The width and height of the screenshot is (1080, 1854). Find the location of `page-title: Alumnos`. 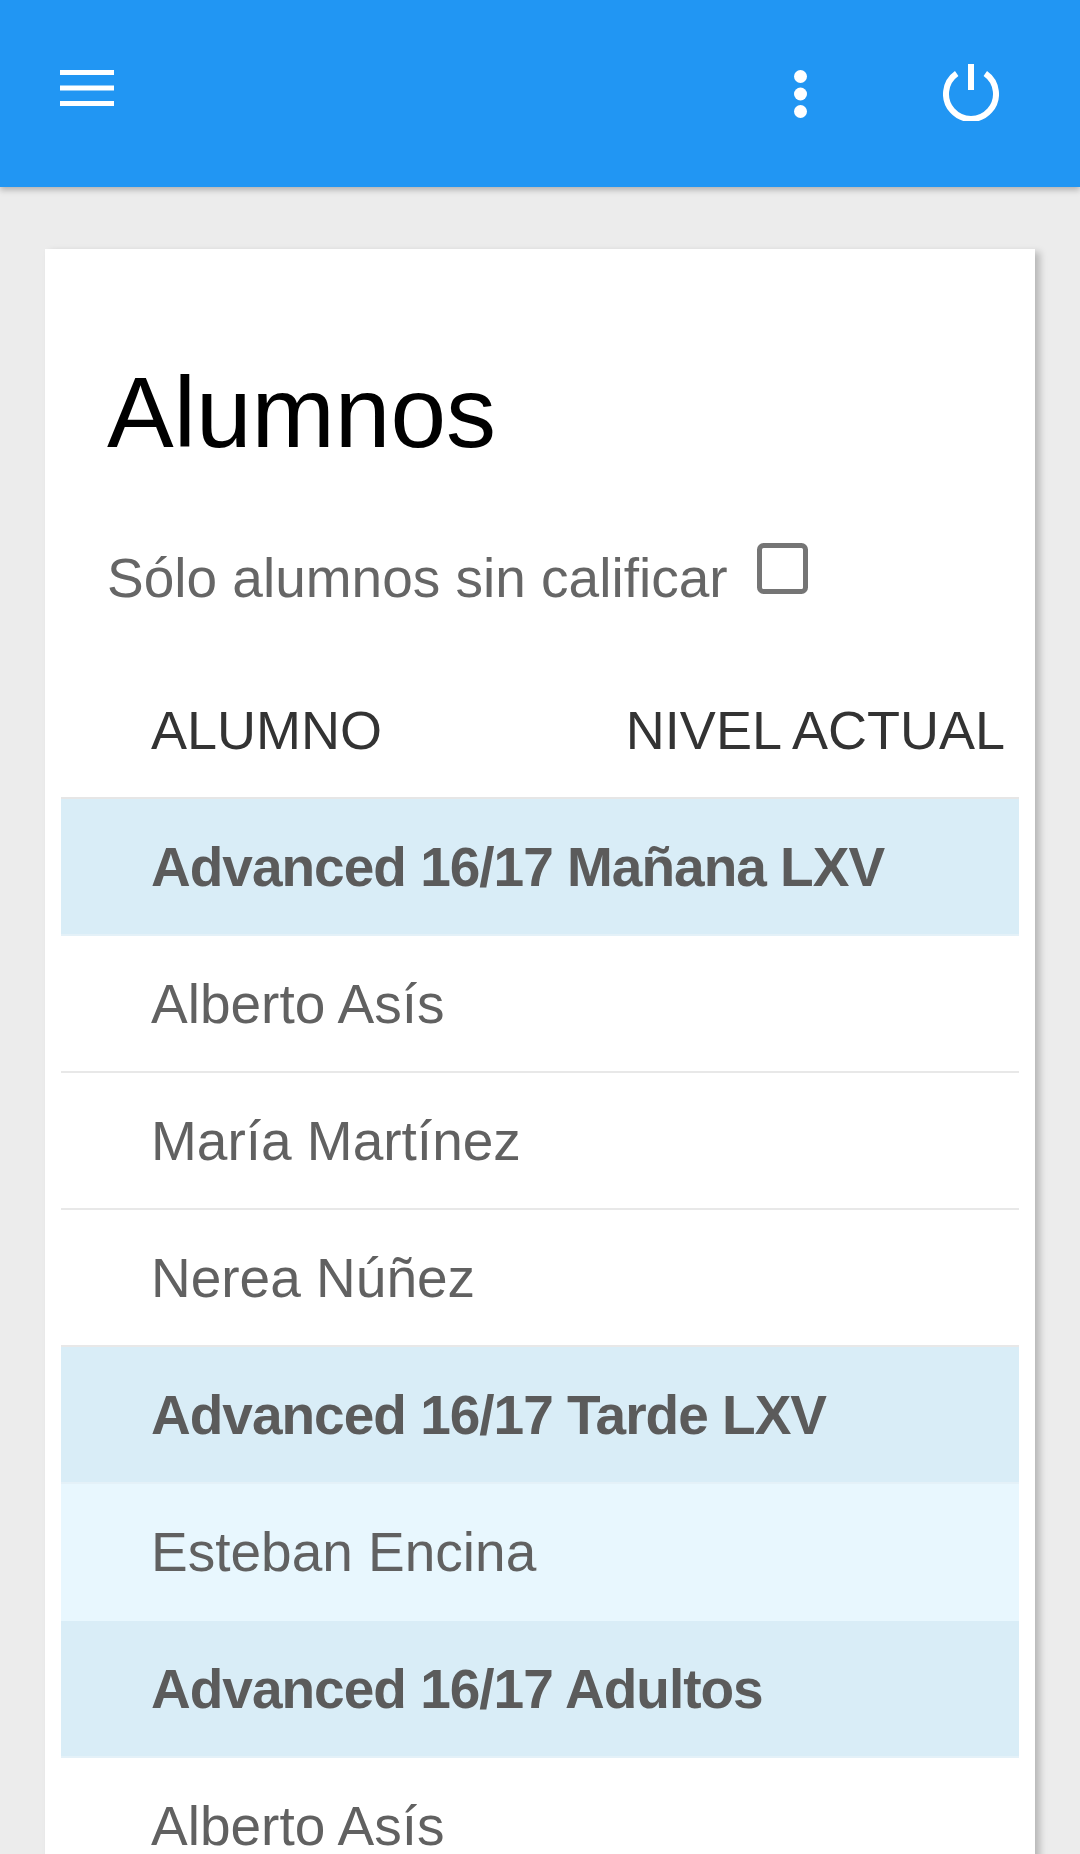

page-title: Alumnos is located at coordinates (302, 412).